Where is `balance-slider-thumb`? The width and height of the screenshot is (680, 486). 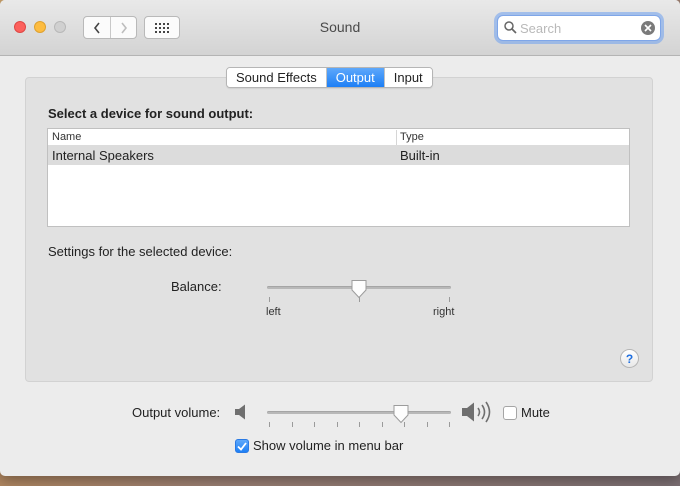 balance-slider-thumb is located at coordinates (359, 289).